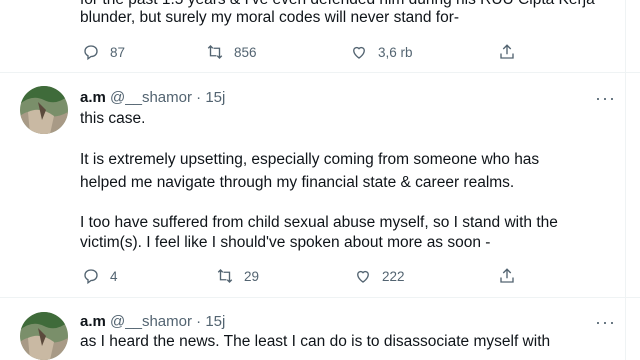 This screenshot has height=360, width=640. I want to click on retweet-count: 856, so click(245, 52).